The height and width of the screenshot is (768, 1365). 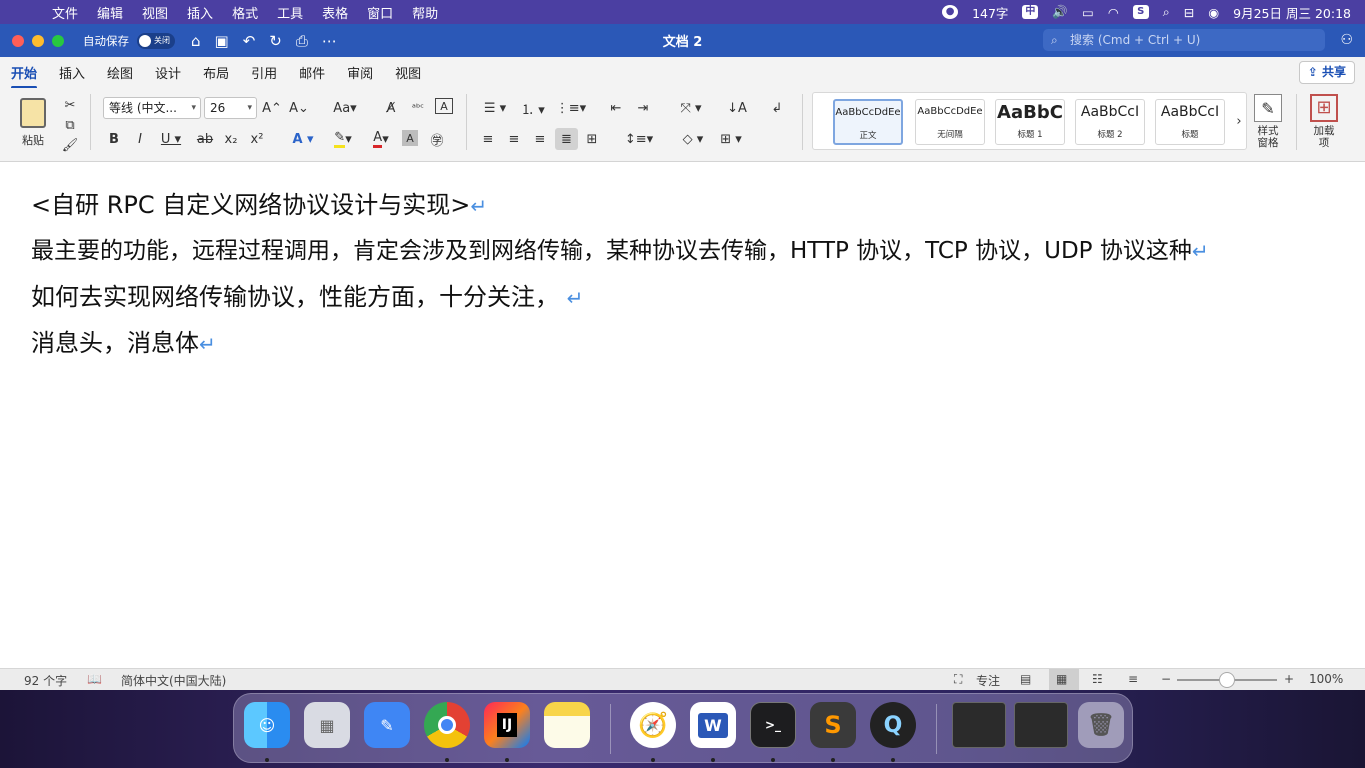 I want to click on bold-icon: B, so click(x=114, y=139).